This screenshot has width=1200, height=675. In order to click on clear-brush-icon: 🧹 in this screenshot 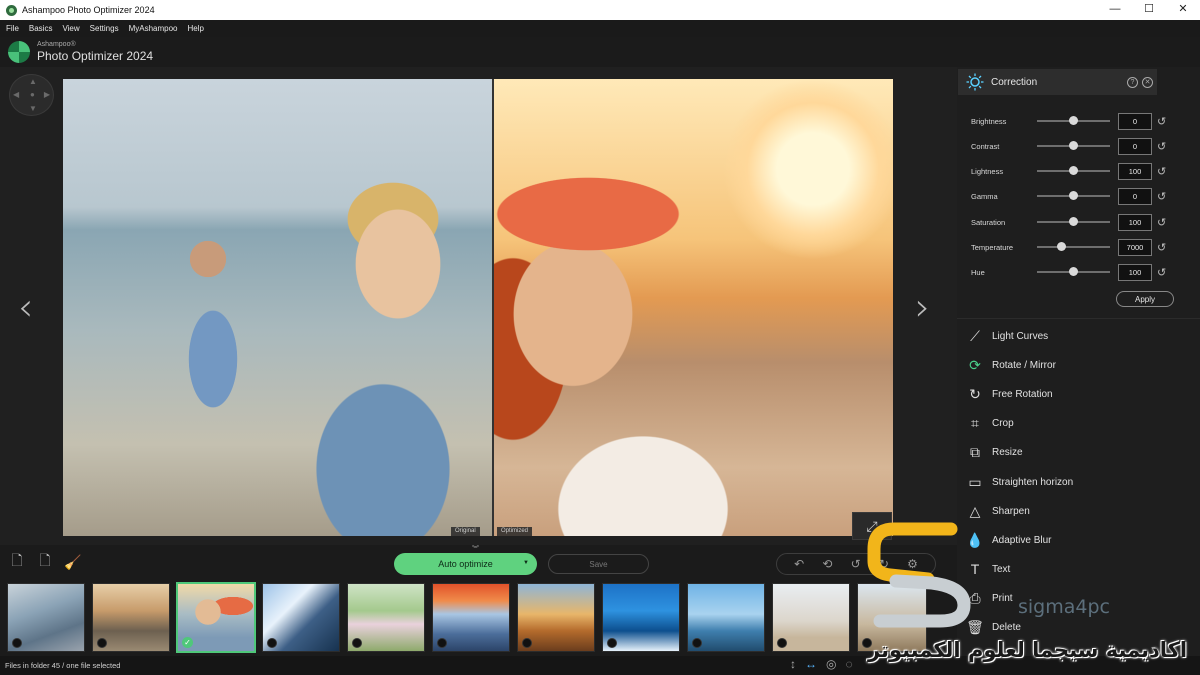, I will do `click(73, 562)`.